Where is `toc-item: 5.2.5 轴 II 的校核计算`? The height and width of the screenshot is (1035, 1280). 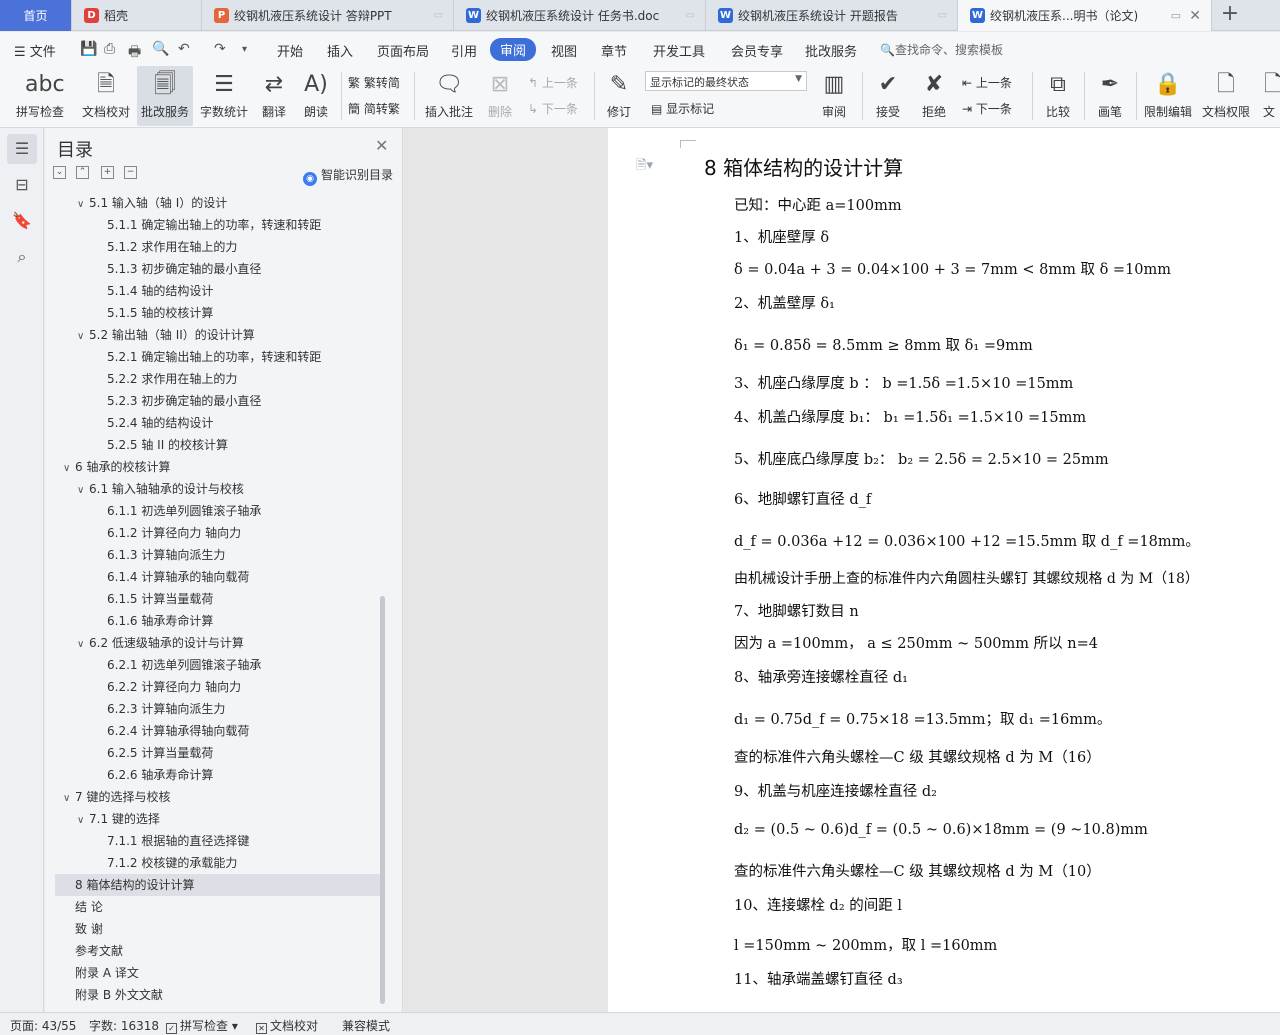 toc-item: 5.2.5 轴 II 的校核计算 is located at coordinates (217, 445).